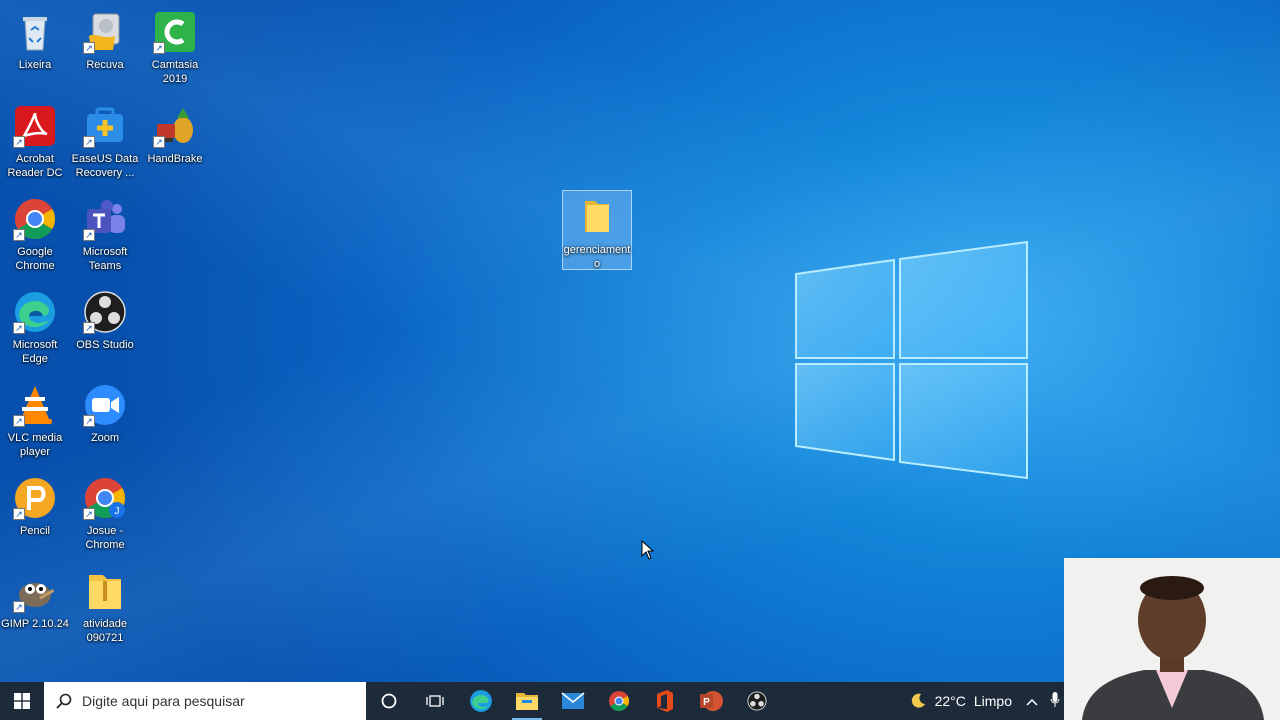 The width and height of the screenshot is (1280, 720). What do you see at coordinates (706, 702) in the screenshot?
I see `svg-text: P` at bounding box center [706, 702].